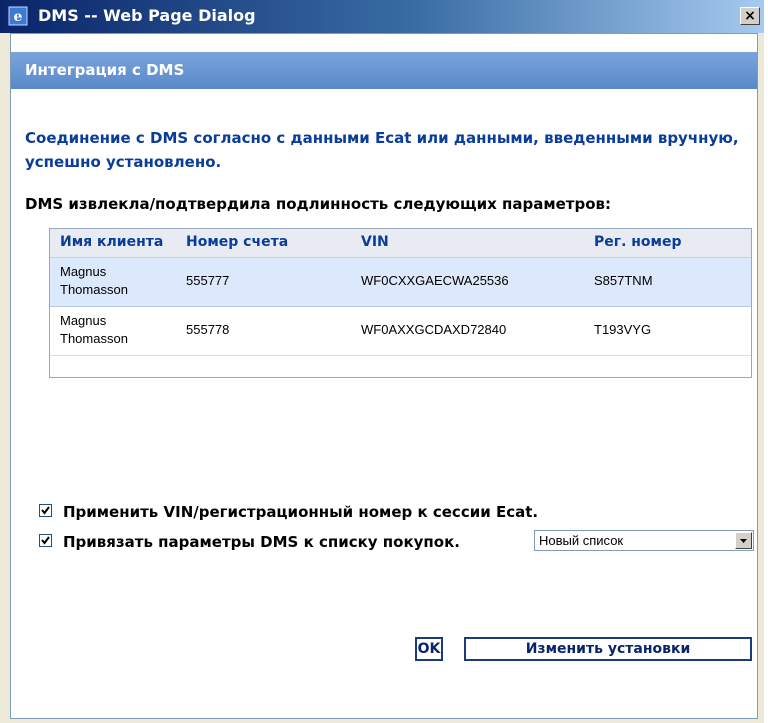 Image resolution: width=768 pixels, height=723 pixels. Describe the element at coordinates (382, 16) in the screenshot. I see `title-bar: e DMS -- Web Page Dialog ×` at that location.